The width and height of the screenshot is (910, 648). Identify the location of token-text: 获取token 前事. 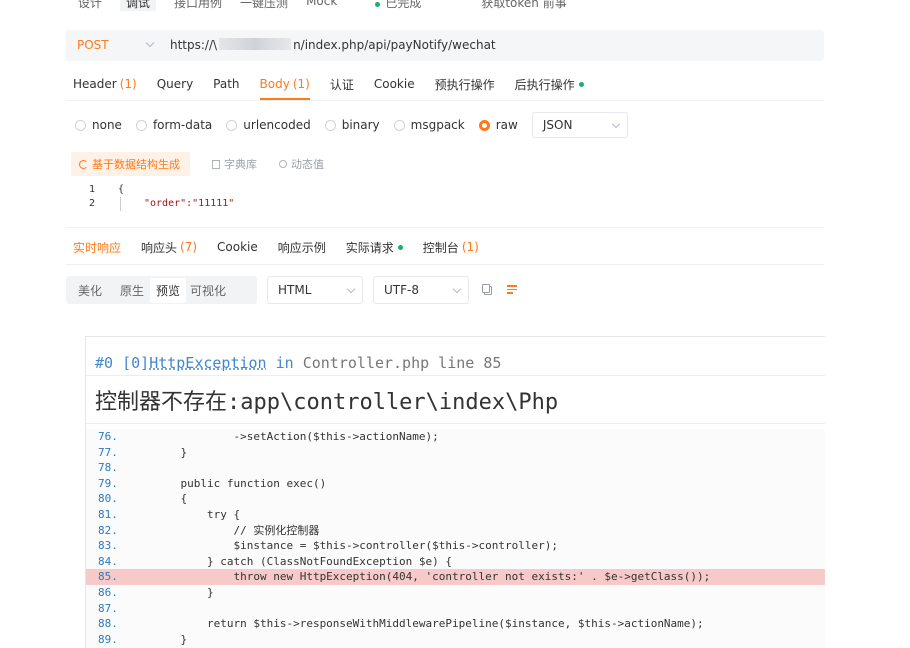
(524, 5).